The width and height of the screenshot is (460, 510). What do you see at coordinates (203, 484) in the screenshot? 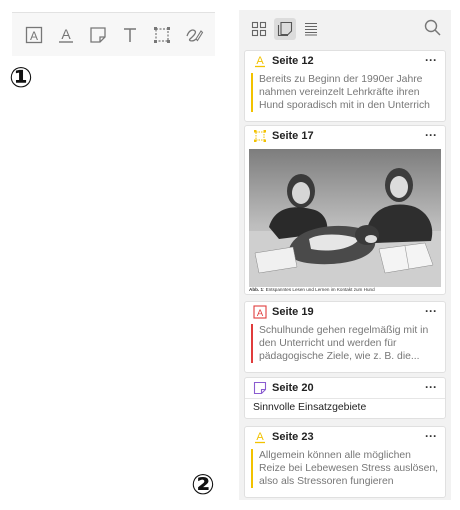
I see `callout-marker-2: ②` at bounding box center [203, 484].